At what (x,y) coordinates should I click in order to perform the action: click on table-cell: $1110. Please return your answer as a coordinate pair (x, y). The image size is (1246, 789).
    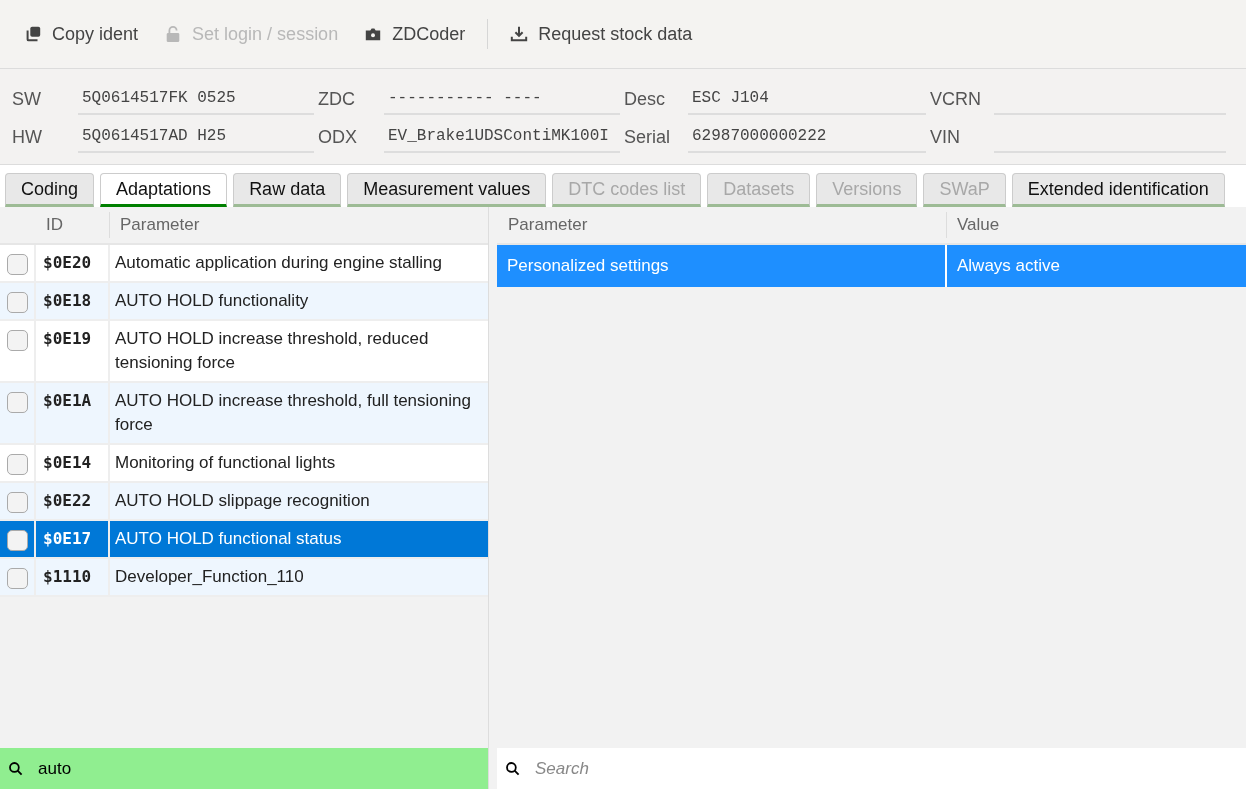
    Looking at the image, I should click on (73, 577).